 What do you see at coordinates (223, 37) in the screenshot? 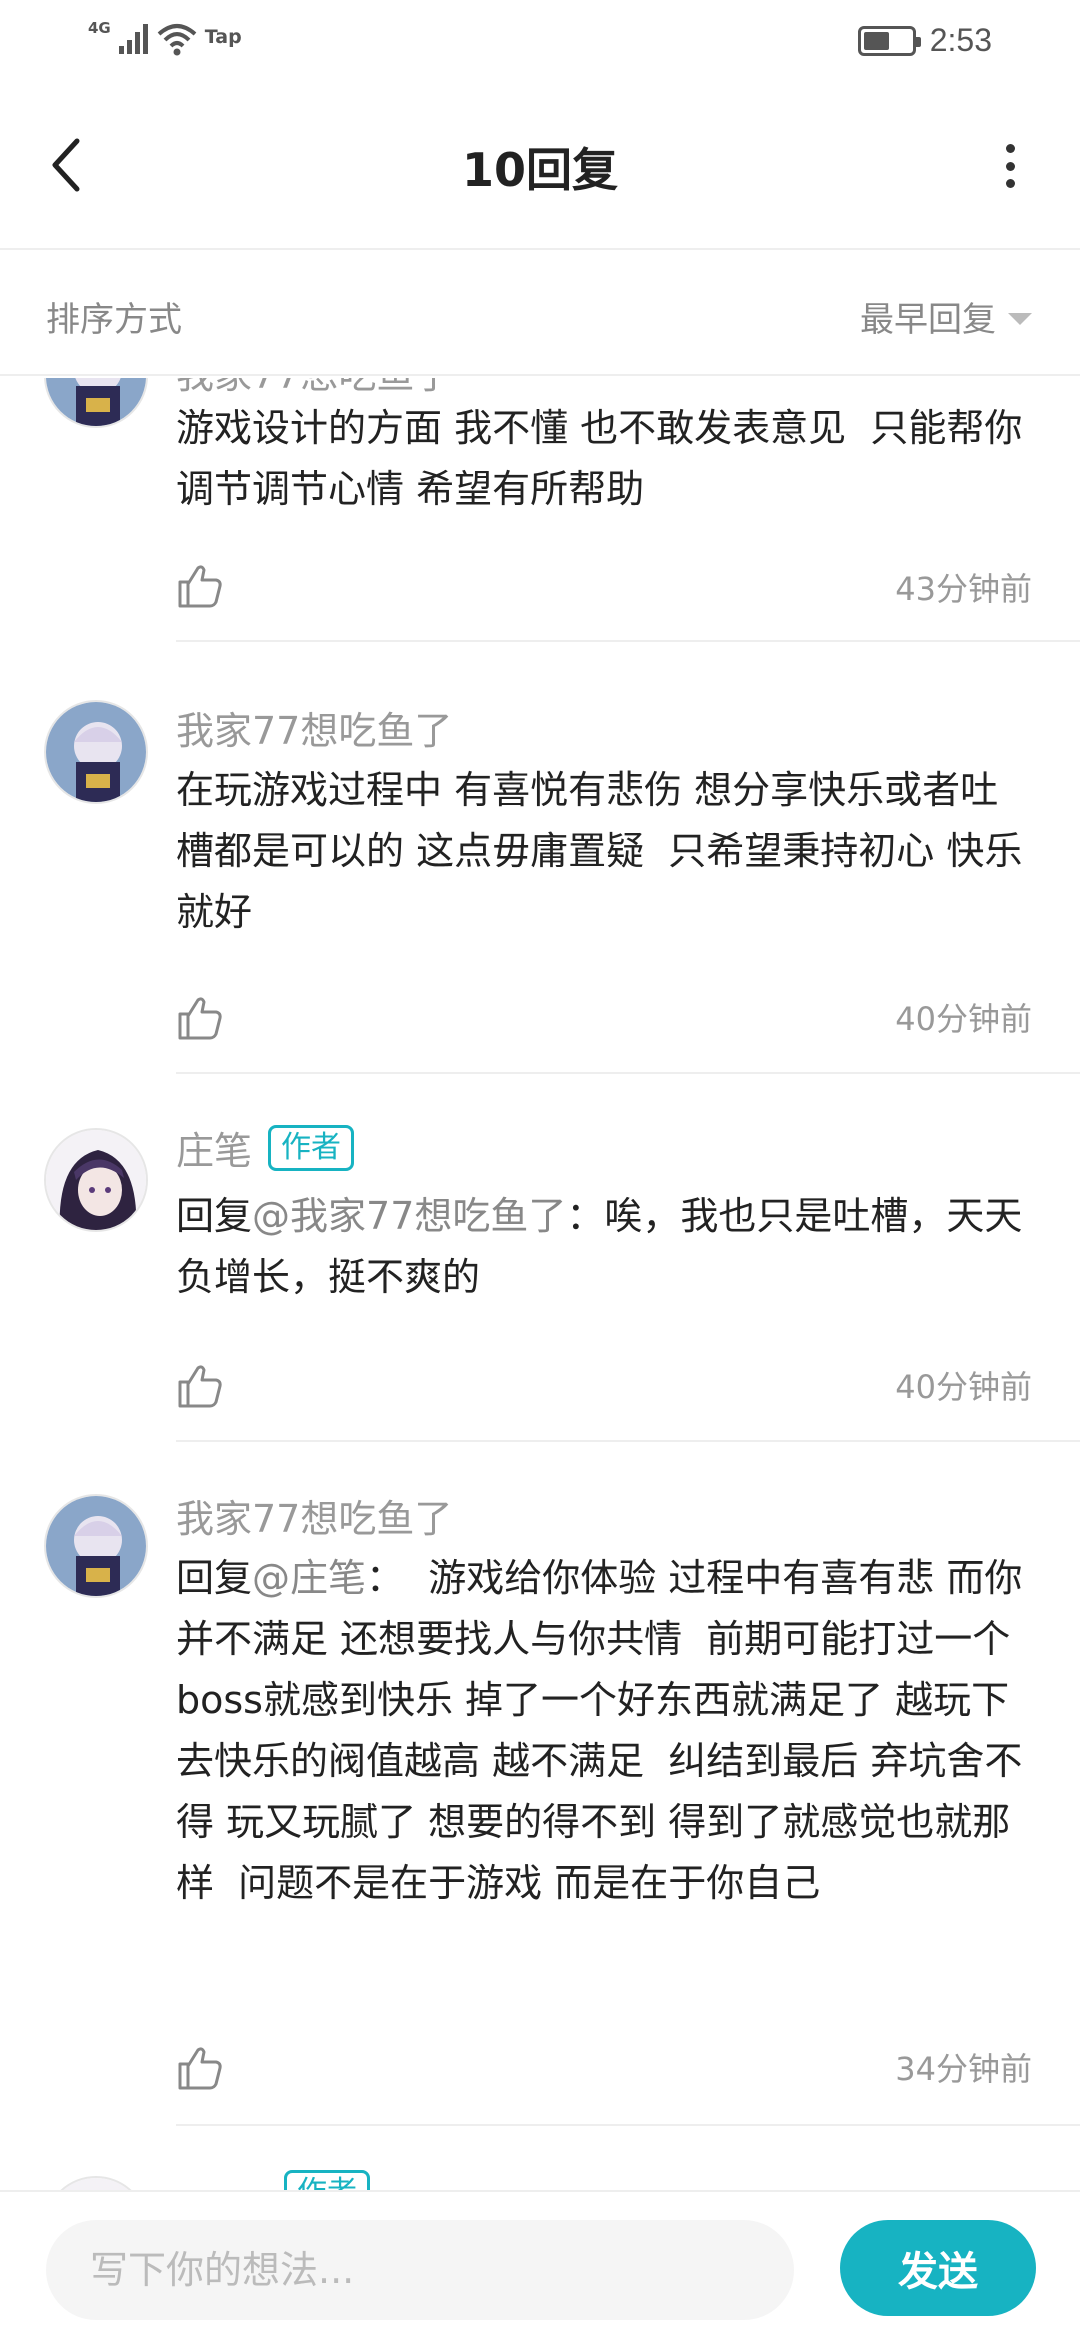
I see `tap-indicator: Tap` at bounding box center [223, 37].